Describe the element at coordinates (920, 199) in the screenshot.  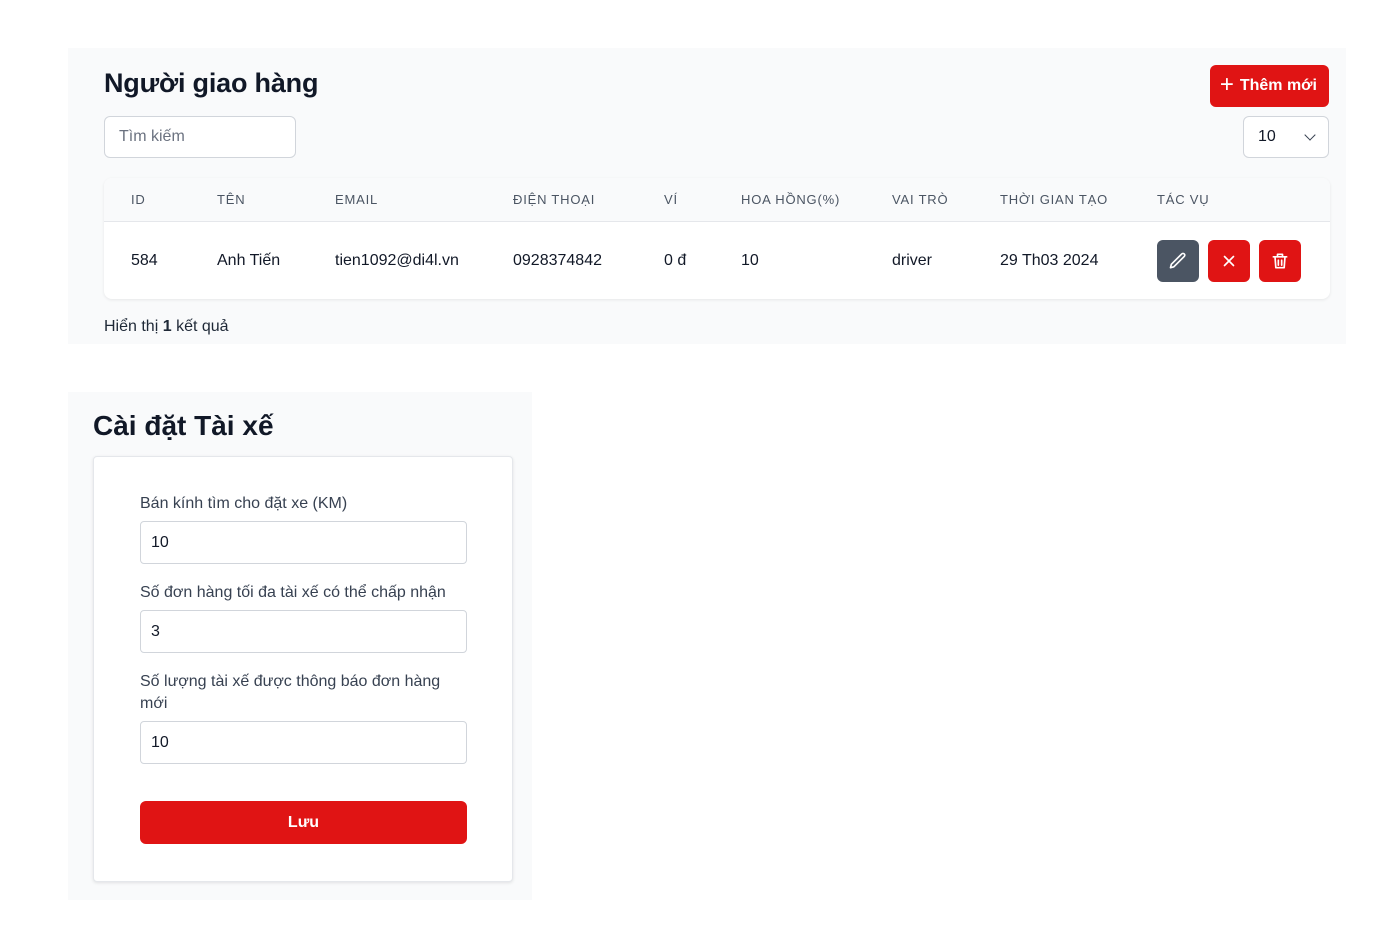
I see `column-header-role: VAI TRÒ` at that location.